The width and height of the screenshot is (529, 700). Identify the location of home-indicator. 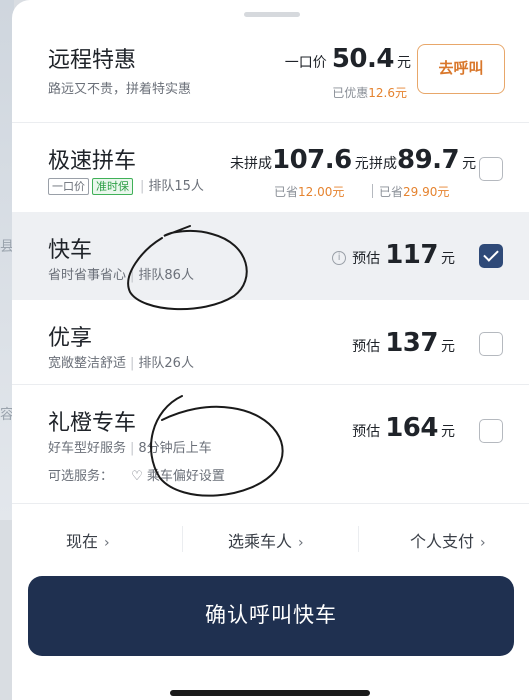
(270, 693).